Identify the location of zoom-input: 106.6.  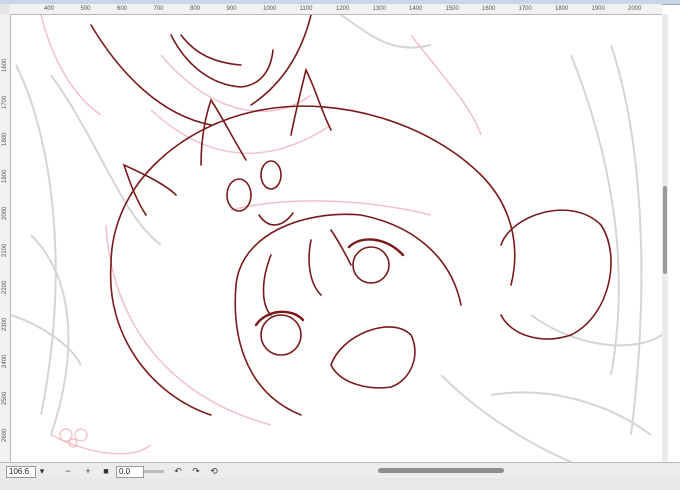
(21, 472).